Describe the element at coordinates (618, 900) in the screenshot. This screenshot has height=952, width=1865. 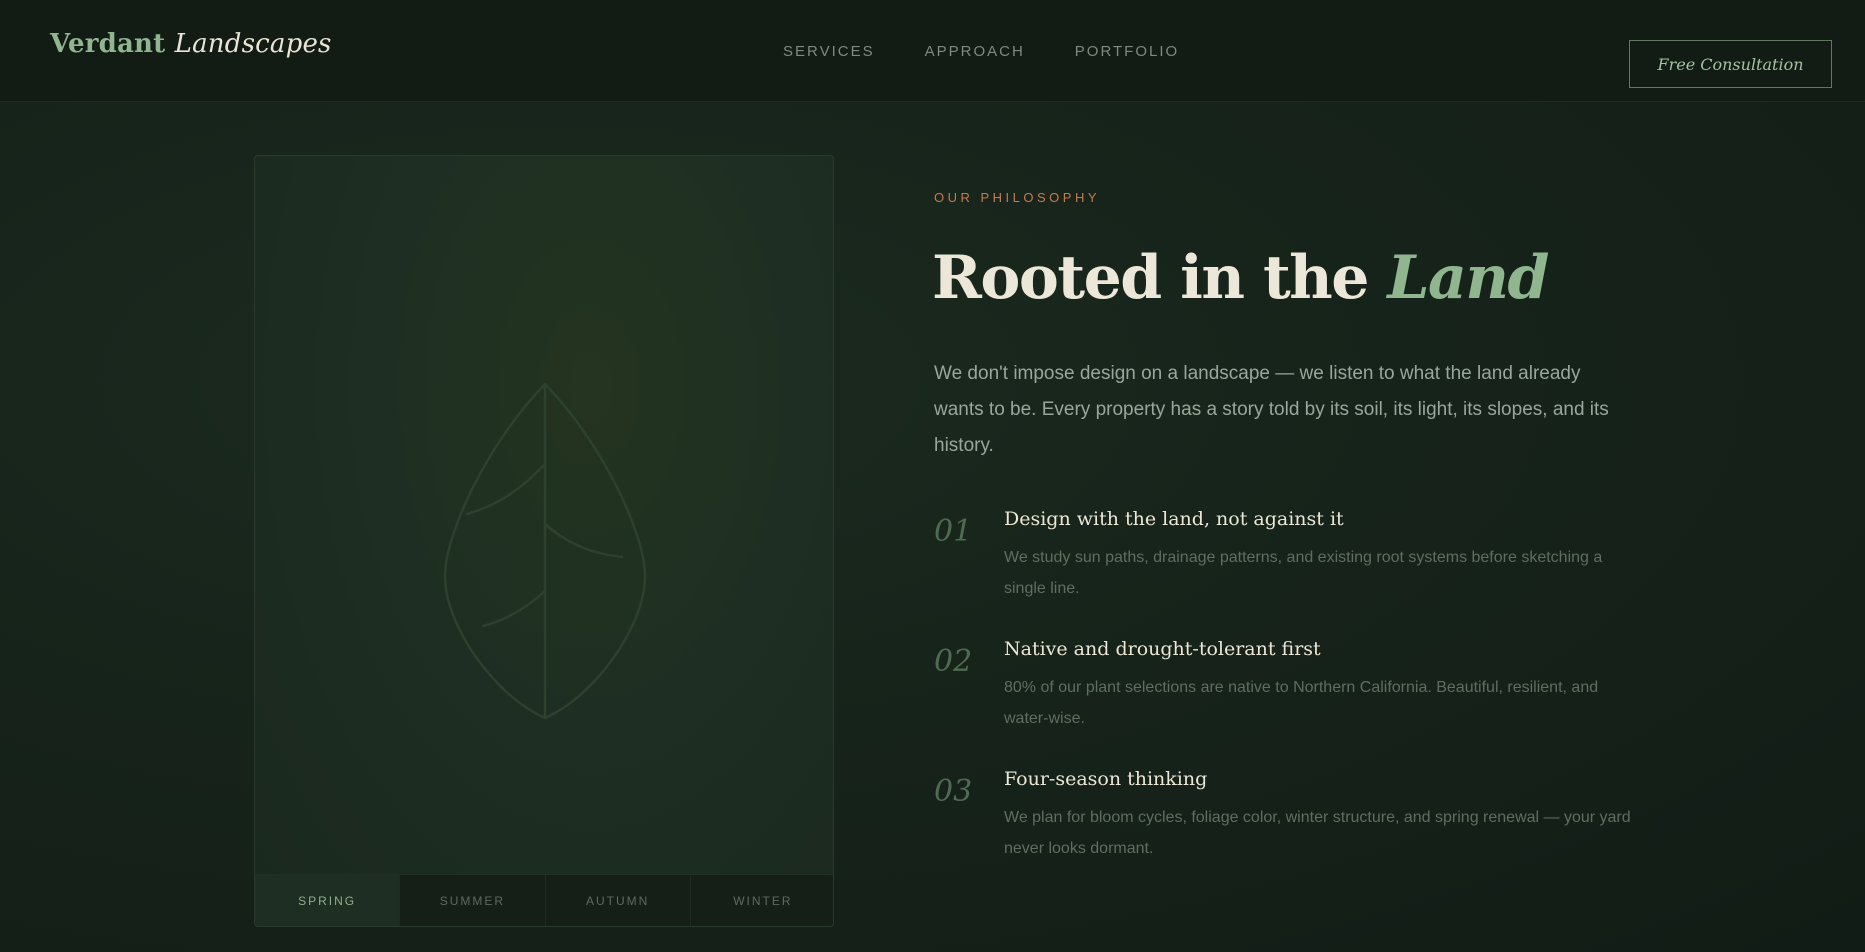
I see `tab-autumn: AUTUMN` at that location.